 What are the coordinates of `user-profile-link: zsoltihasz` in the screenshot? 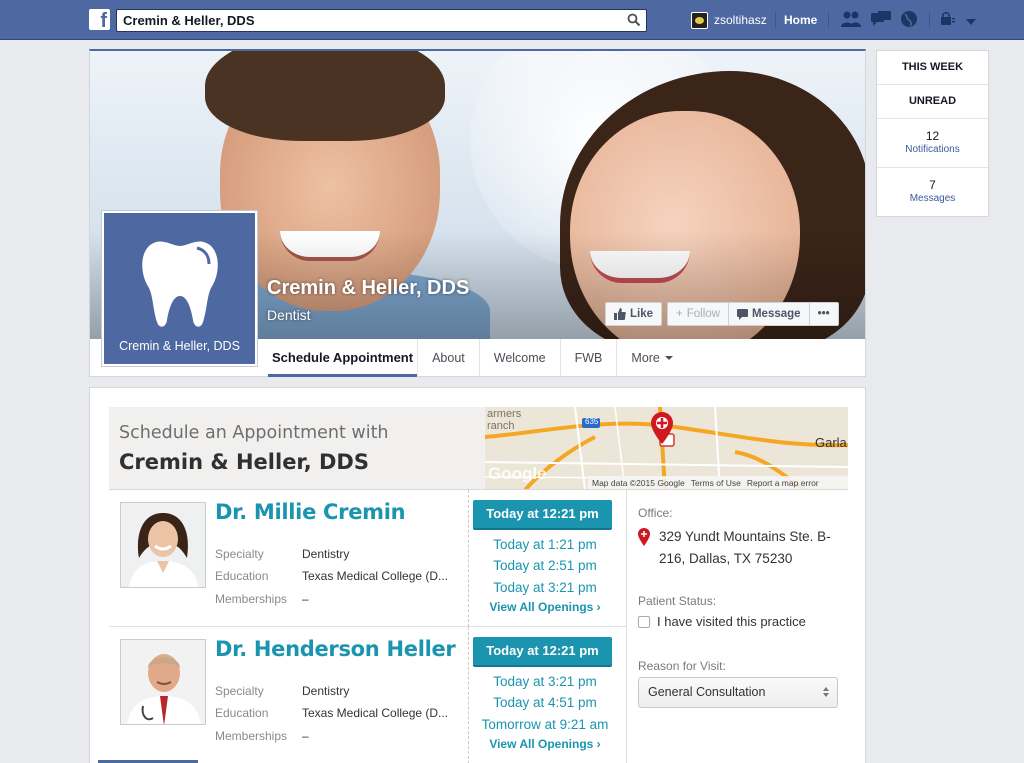 It's located at (729, 20).